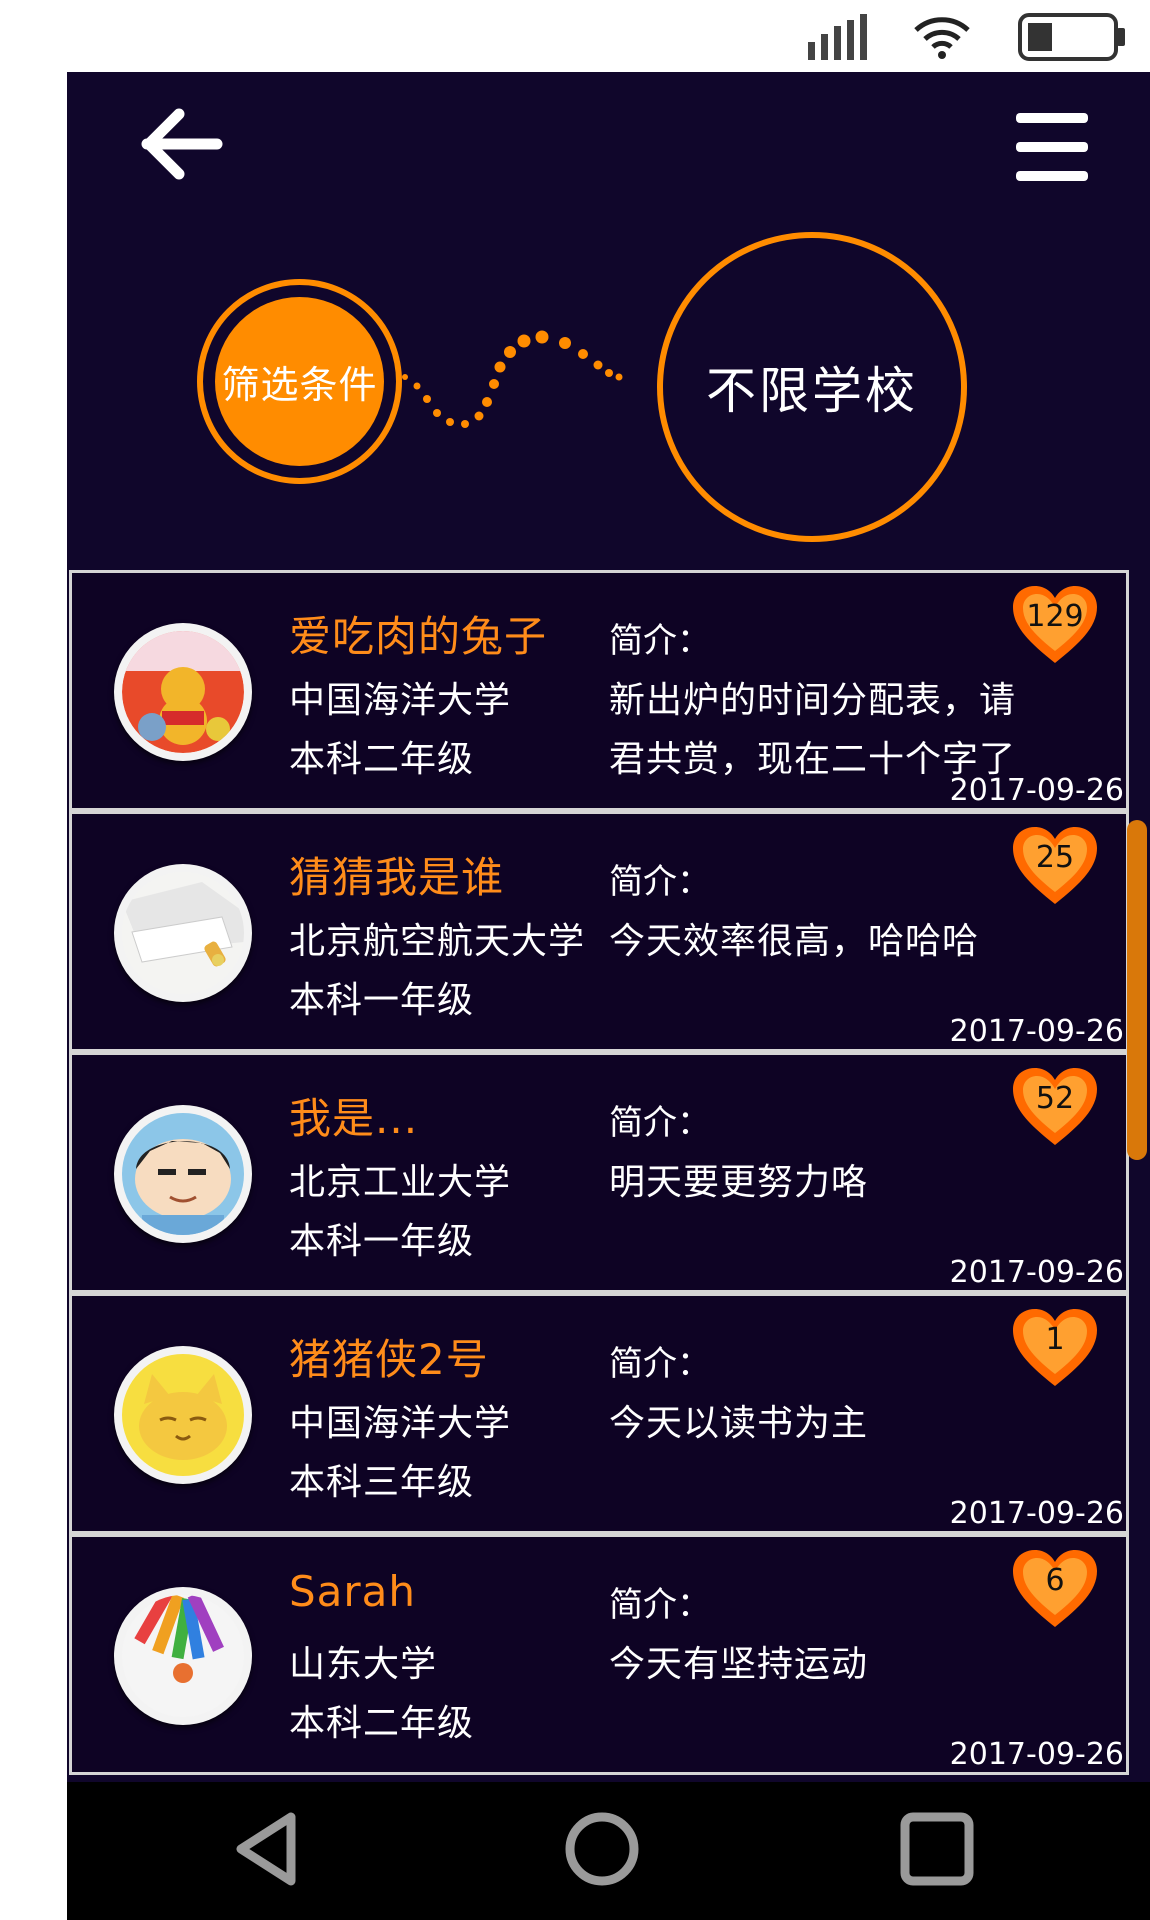 Image resolution: width=1150 pixels, height=1920 pixels. I want to click on like-count: 52, so click(1055, 1098).